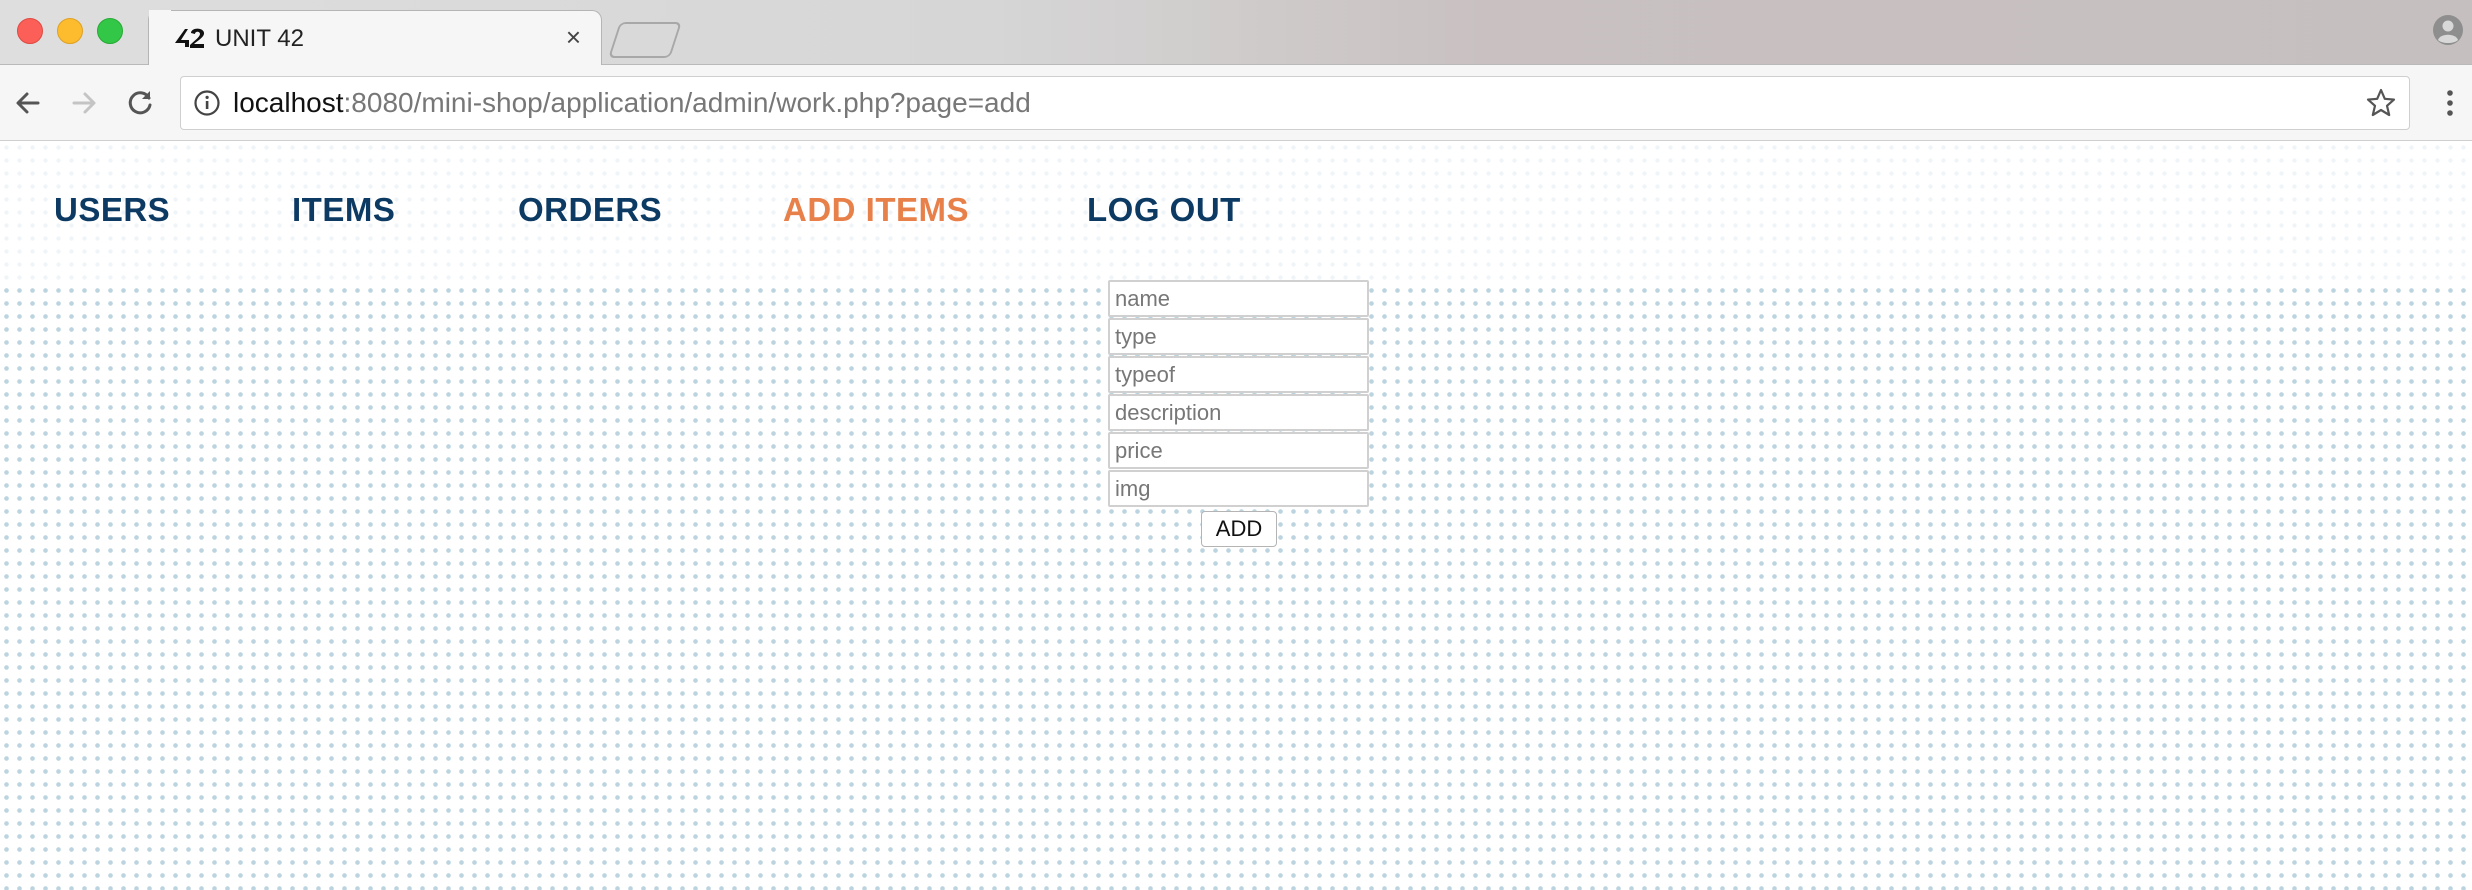  Describe the element at coordinates (112, 210) in the screenshot. I see `nav-link-users: USERS` at that location.